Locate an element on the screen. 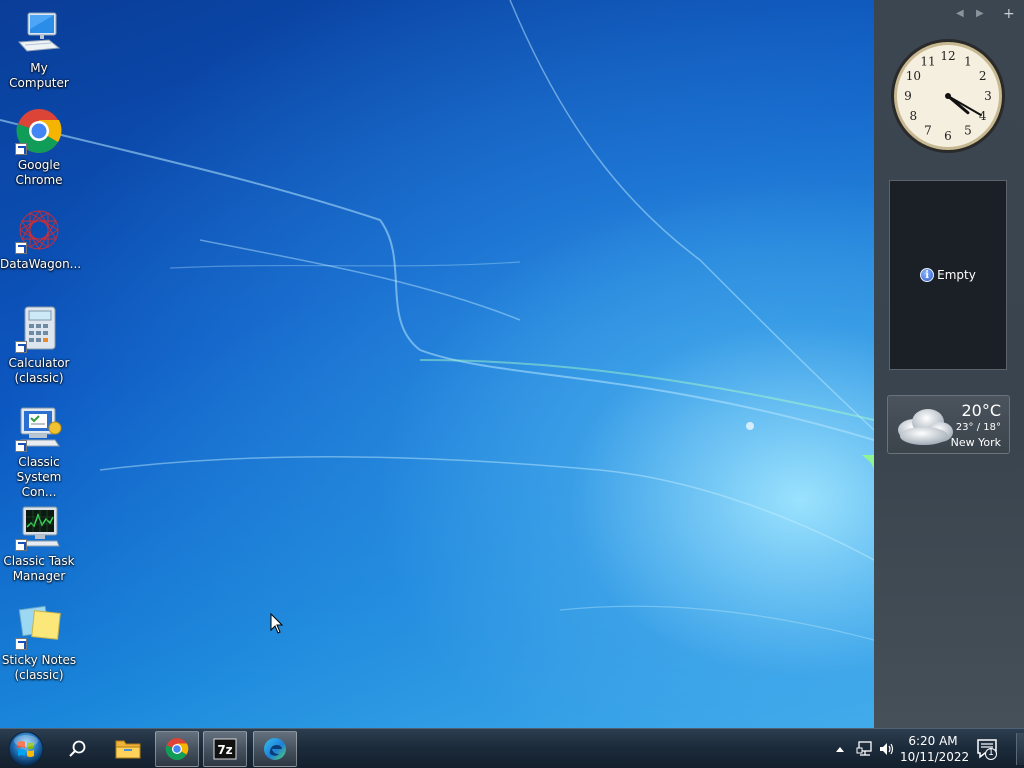  tray-time: 6:20 AM is located at coordinates (933, 741).